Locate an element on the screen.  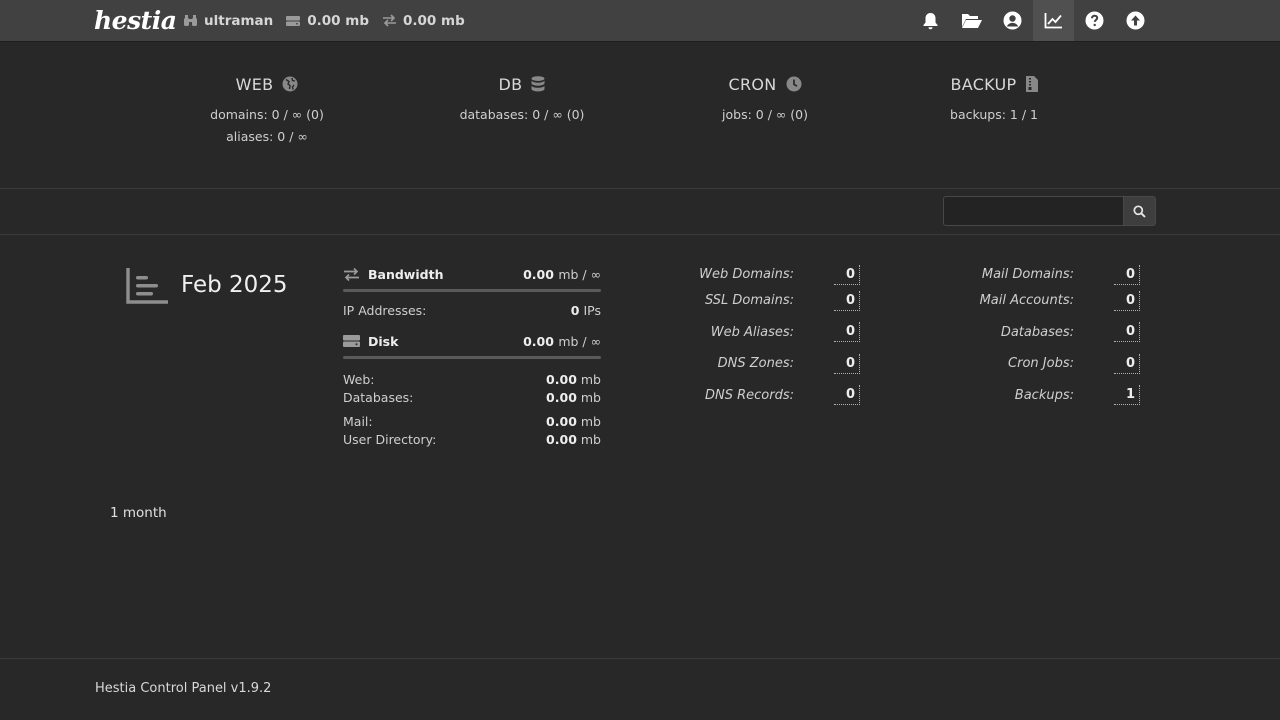
disk-usage: 0.00 mb is located at coordinates (338, 20).